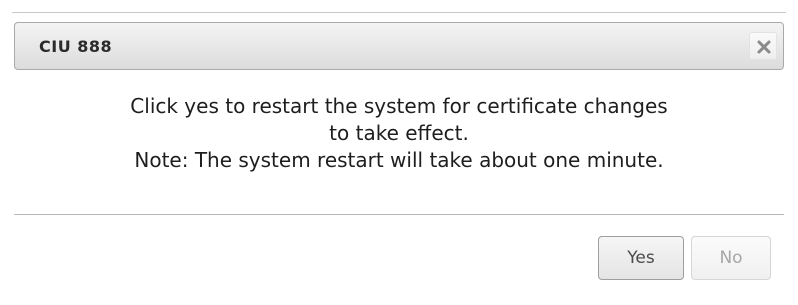 The height and width of the screenshot is (305, 798). What do you see at coordinates (731, 258) in the screenshot?
I see `no-button: No` at bounding box center [731, 258].